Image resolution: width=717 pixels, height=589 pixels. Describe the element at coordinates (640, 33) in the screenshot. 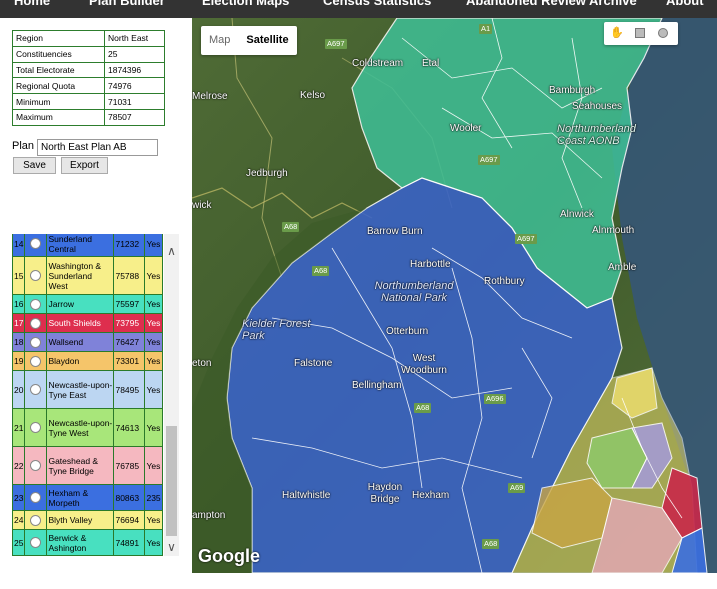

I see `rectangle-select-icon` at that location.